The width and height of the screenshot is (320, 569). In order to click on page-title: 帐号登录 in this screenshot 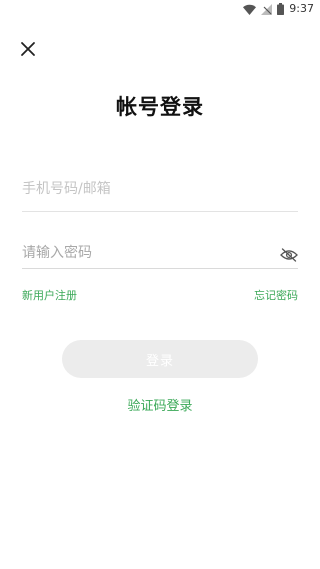, I will do `click(160, 107)`.